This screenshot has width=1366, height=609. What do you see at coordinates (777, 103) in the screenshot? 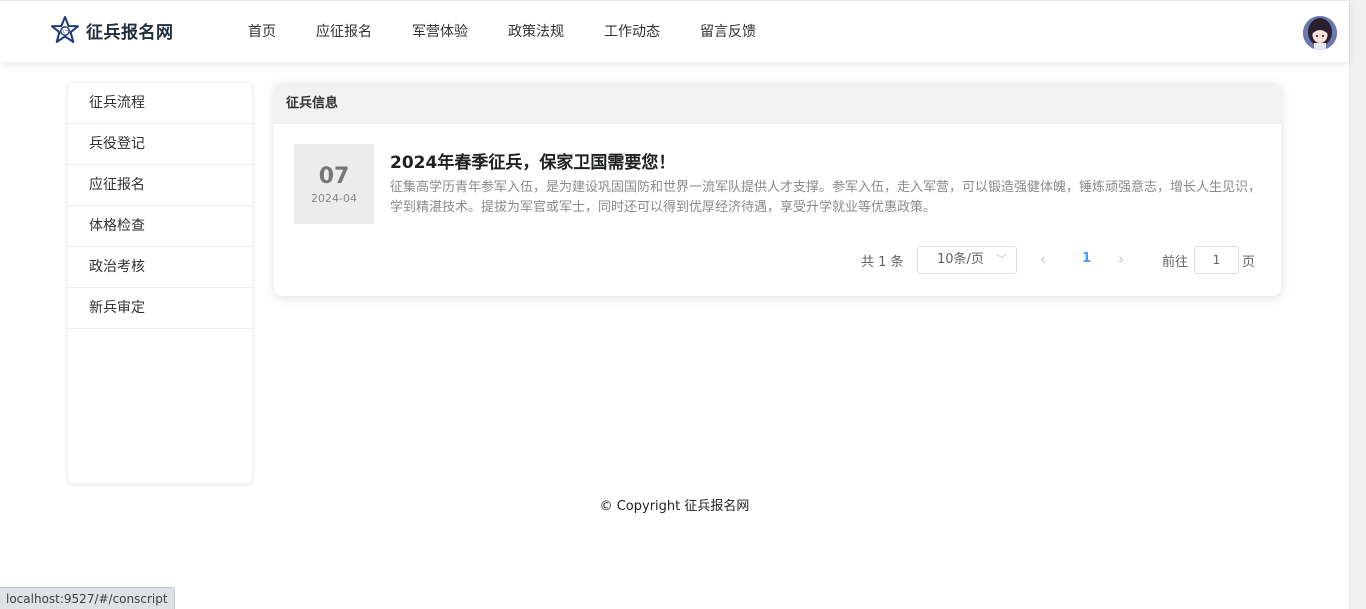
I see `section-title: 征兵信息` at bounding box center [777, 103].